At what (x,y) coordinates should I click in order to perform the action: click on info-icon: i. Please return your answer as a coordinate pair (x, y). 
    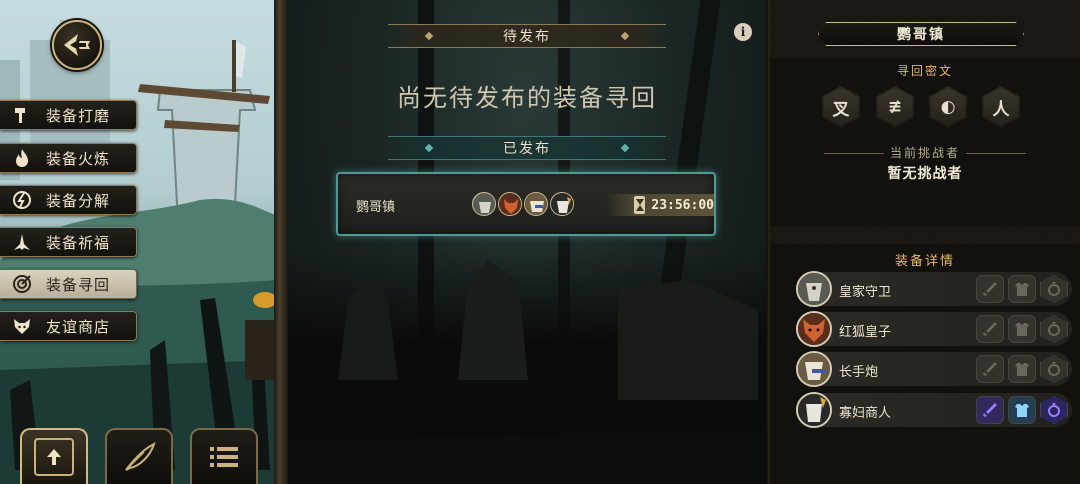
    Looking at the image, I should click on (743, 32).